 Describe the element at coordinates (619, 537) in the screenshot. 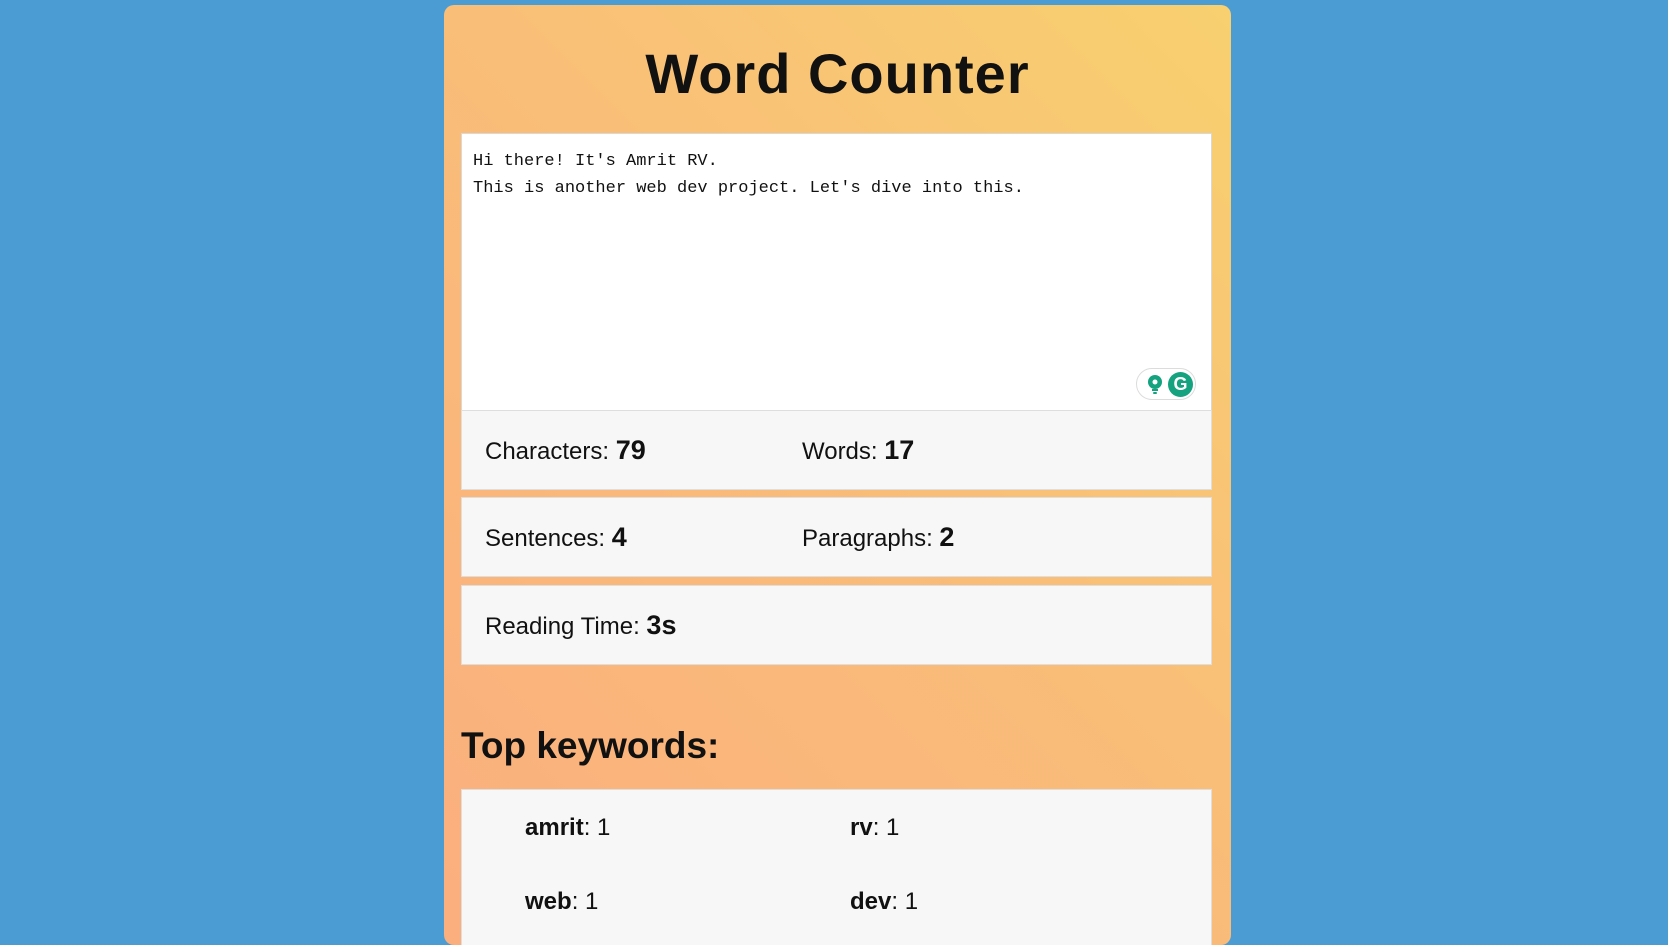

I see `sentences-value: 4` at that location.